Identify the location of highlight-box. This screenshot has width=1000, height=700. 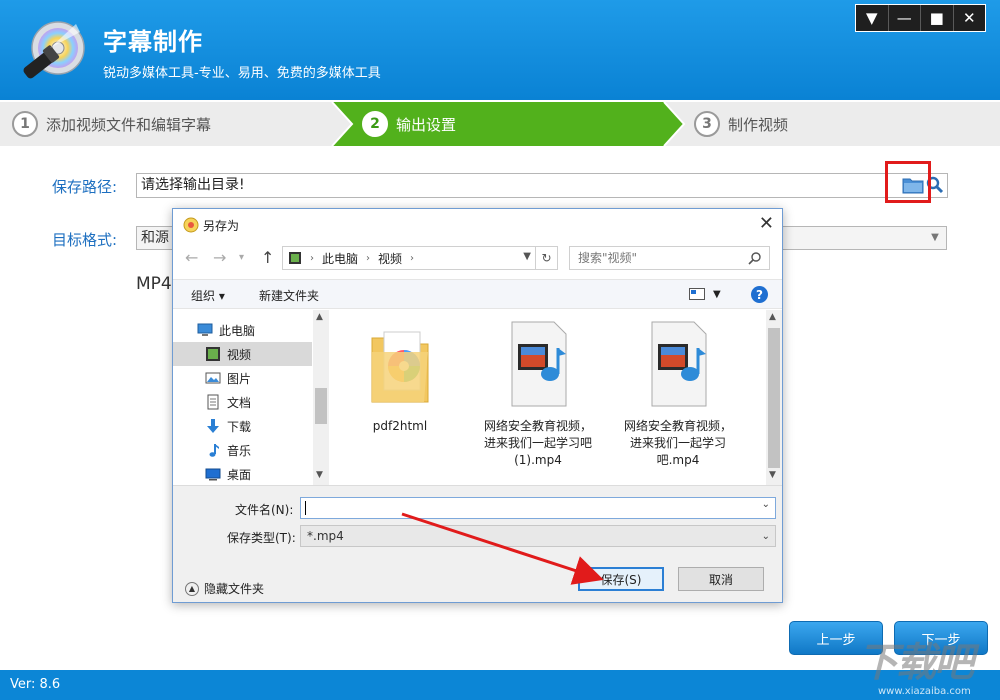
(908, 182).